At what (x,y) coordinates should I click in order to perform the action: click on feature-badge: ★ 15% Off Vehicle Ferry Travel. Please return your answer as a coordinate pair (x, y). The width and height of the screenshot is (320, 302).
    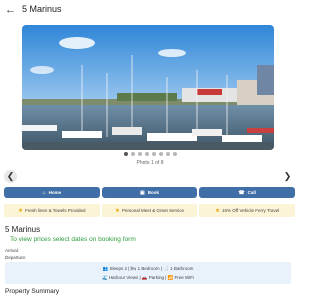
    Looking at the image, I should click on (247, 210).